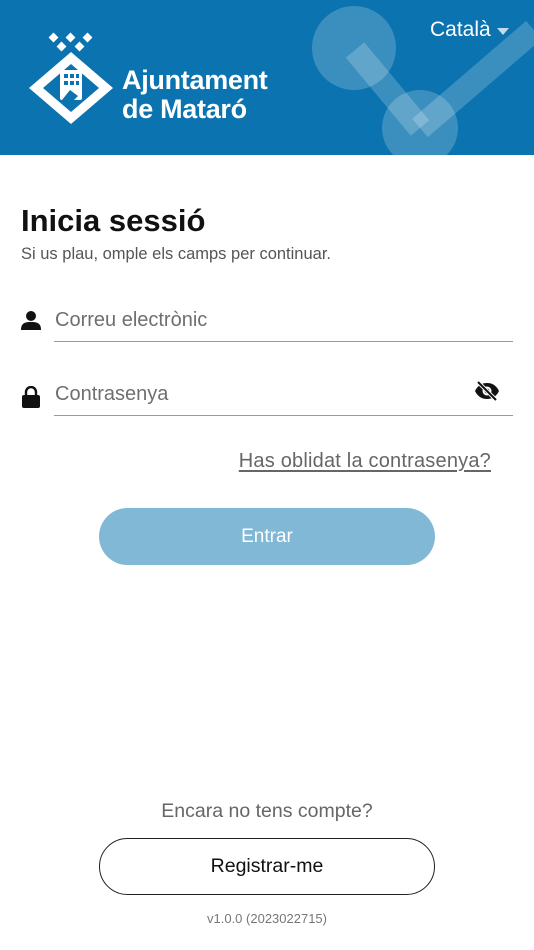 This screenshot has width=534, height=950. I want to click on email-field-group, so click(267, 322).